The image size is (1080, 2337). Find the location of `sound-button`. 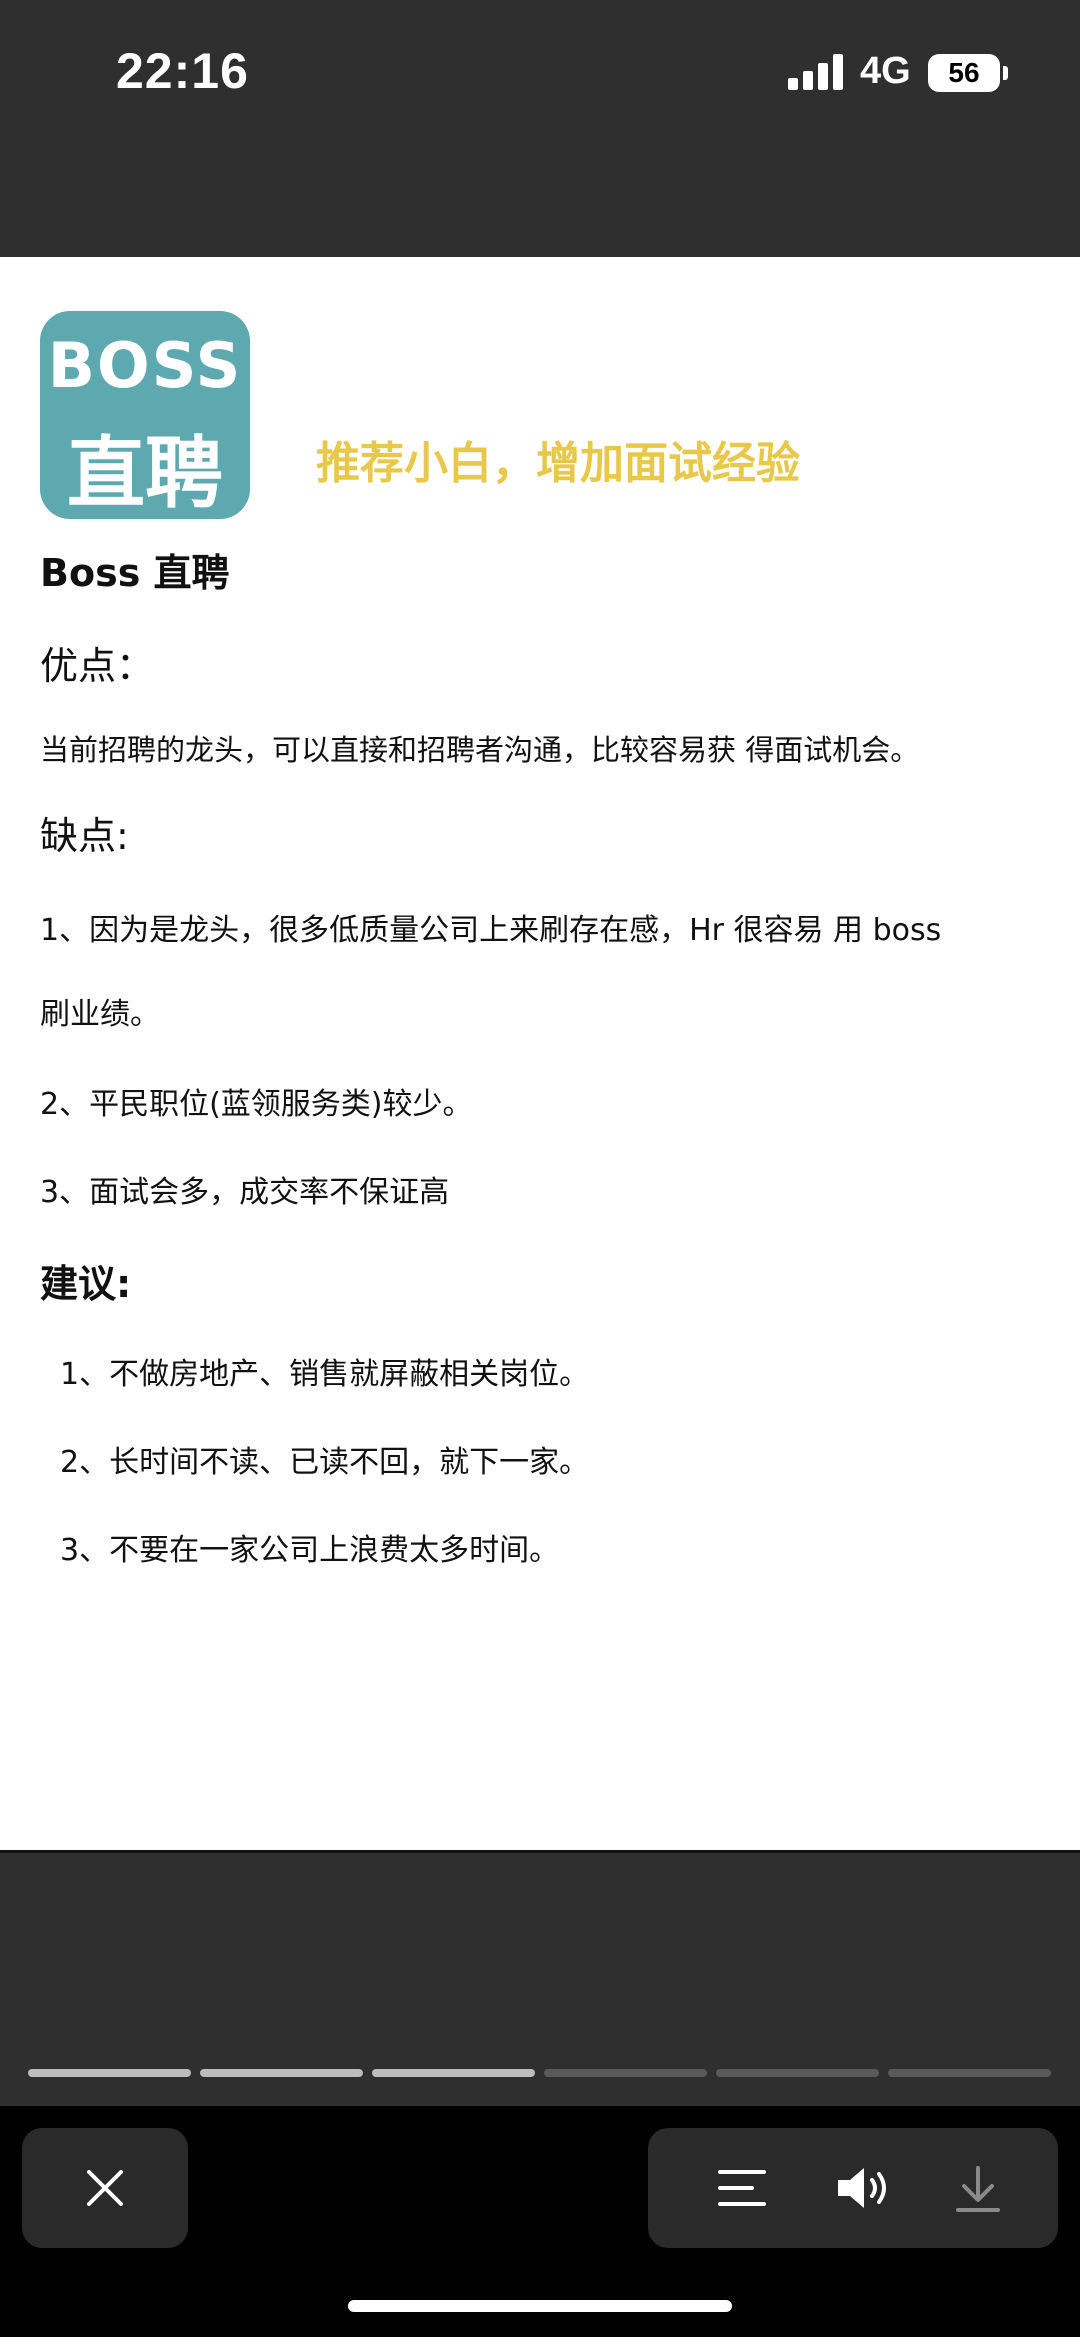

sound-button is located at coordinates (858, 2188).